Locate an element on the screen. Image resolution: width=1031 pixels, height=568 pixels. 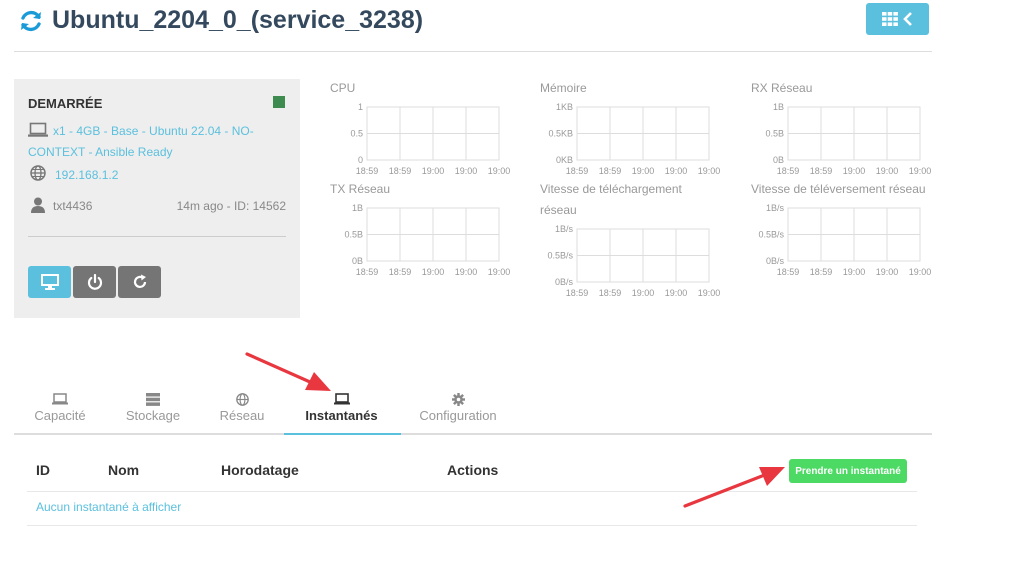
chart-plot: 10.5018:59 18:59 19:00 19:00 19:00 is located at coordinates (430, 139).